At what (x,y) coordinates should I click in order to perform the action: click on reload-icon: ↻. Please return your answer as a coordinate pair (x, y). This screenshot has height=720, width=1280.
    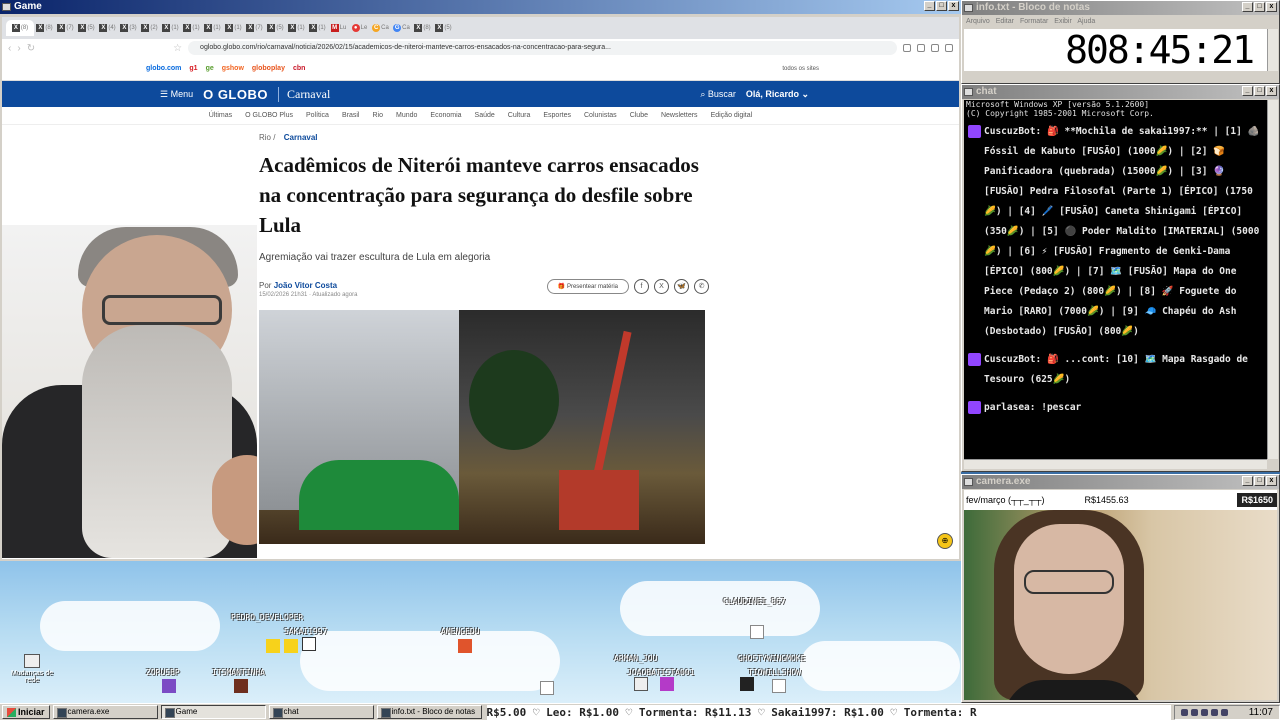
    Looking at the image, I should click on (31, 48).